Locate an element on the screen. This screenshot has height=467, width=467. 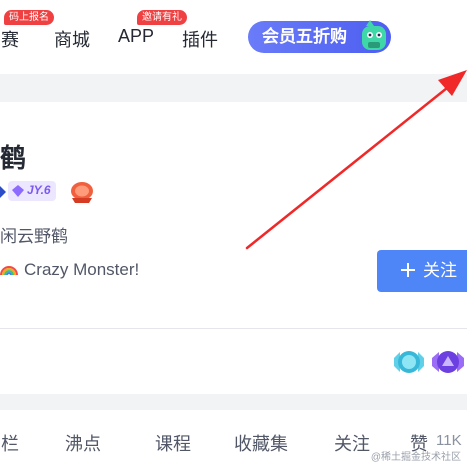
tab-column: 专栏 is located at coordinates (9, 443).